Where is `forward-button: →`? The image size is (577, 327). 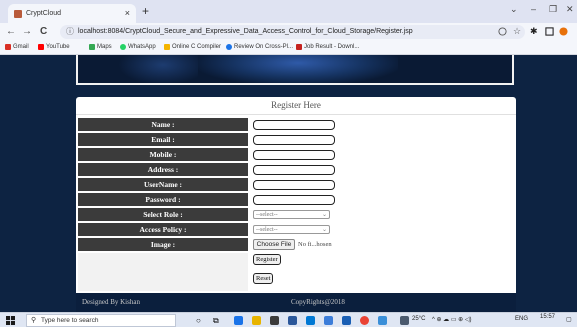
forward-button: → is located at coordinates (27, 31).